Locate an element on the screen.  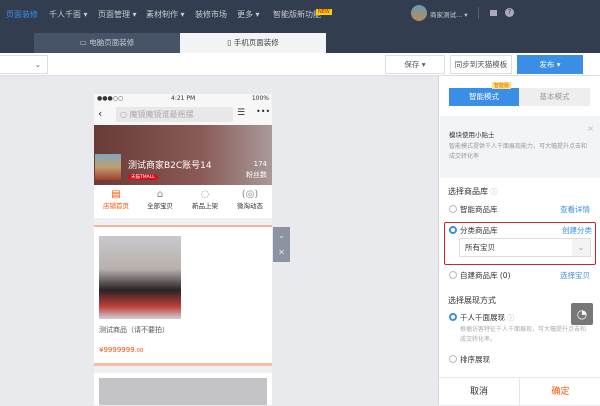
smart-mode-button: 智能模式 is located at coordinates (484, 97).